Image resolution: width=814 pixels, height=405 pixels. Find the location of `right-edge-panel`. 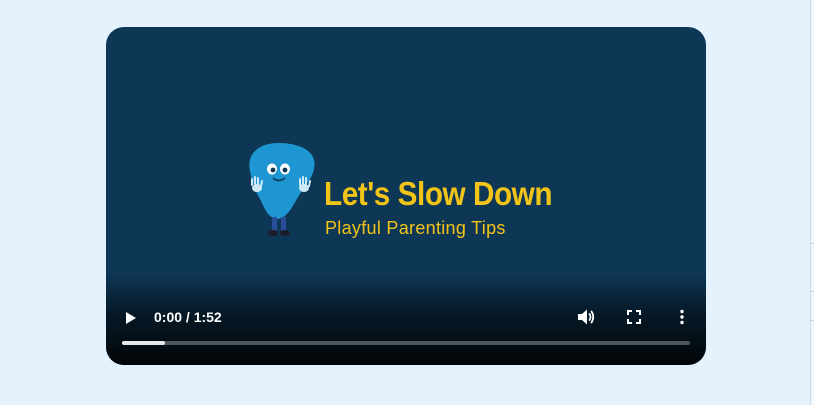

right-edge-panel is located at coordinates (812, 202).